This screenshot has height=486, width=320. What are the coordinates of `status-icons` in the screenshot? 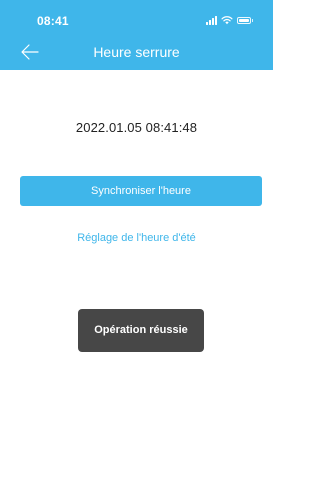 It's located at (229, 20).